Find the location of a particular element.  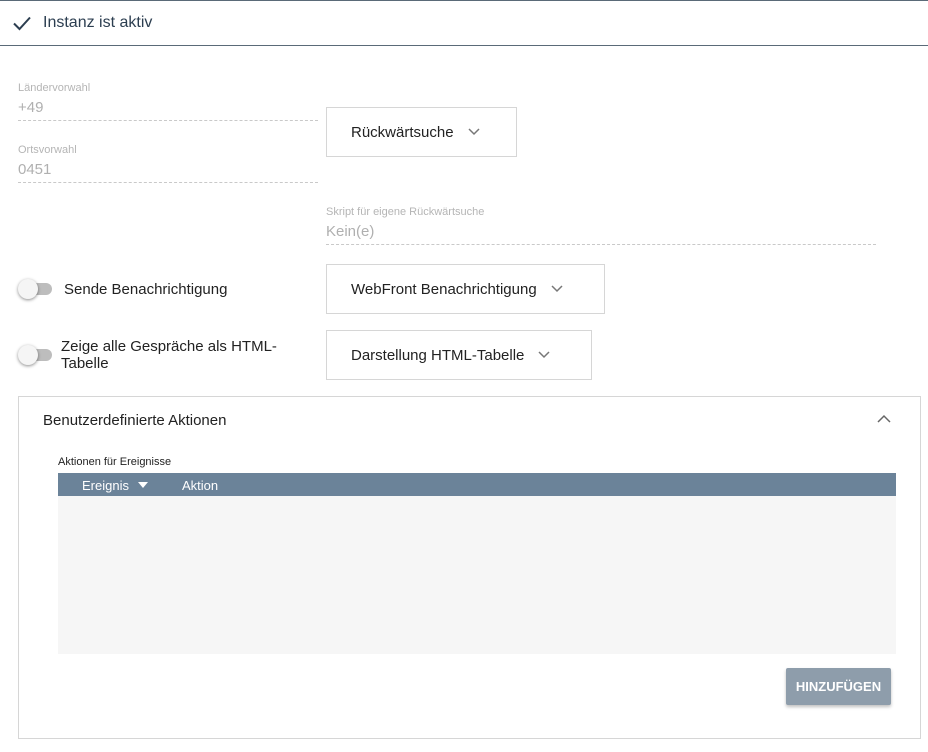

chevron-up-icon is located at coordinates (884, 419).